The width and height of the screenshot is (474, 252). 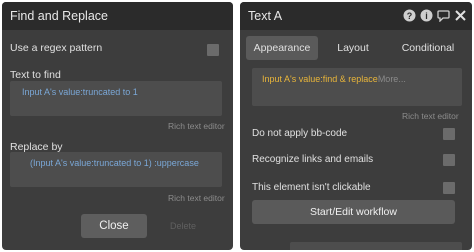 I want to click on tab-layout: Layout, so click(x=353, y=48).